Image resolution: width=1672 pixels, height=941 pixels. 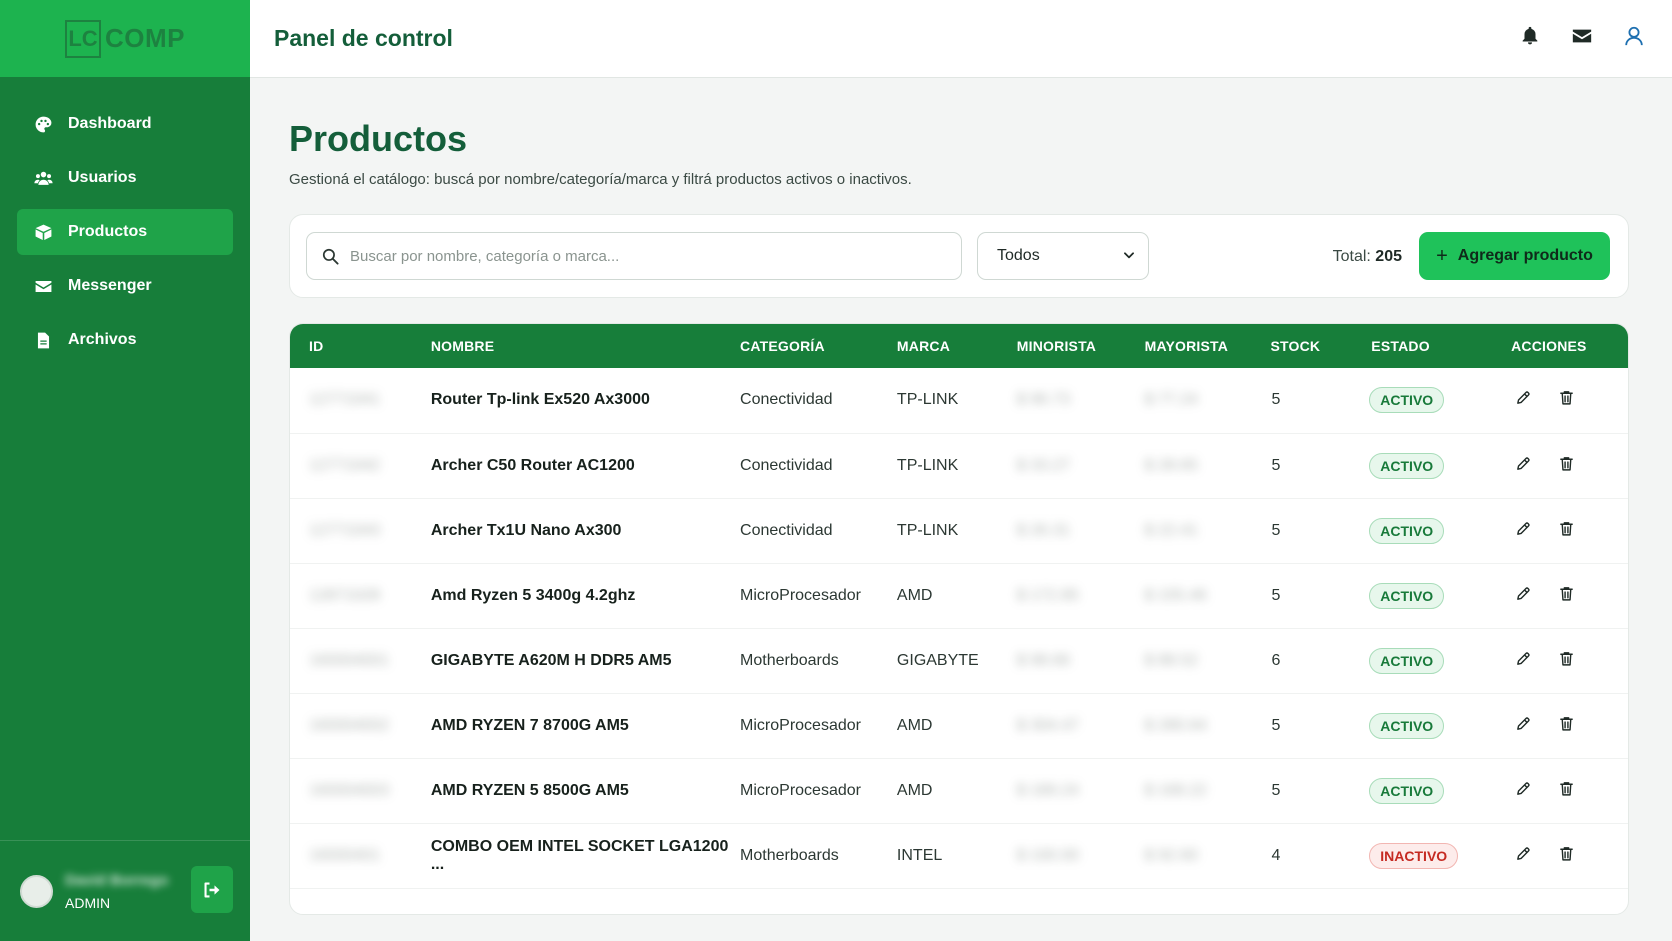 What do you see at coordinates (116, 891) in the screenshot?
I see `user-info: David Borrego ADMIN` at bounding box center [116, 891].